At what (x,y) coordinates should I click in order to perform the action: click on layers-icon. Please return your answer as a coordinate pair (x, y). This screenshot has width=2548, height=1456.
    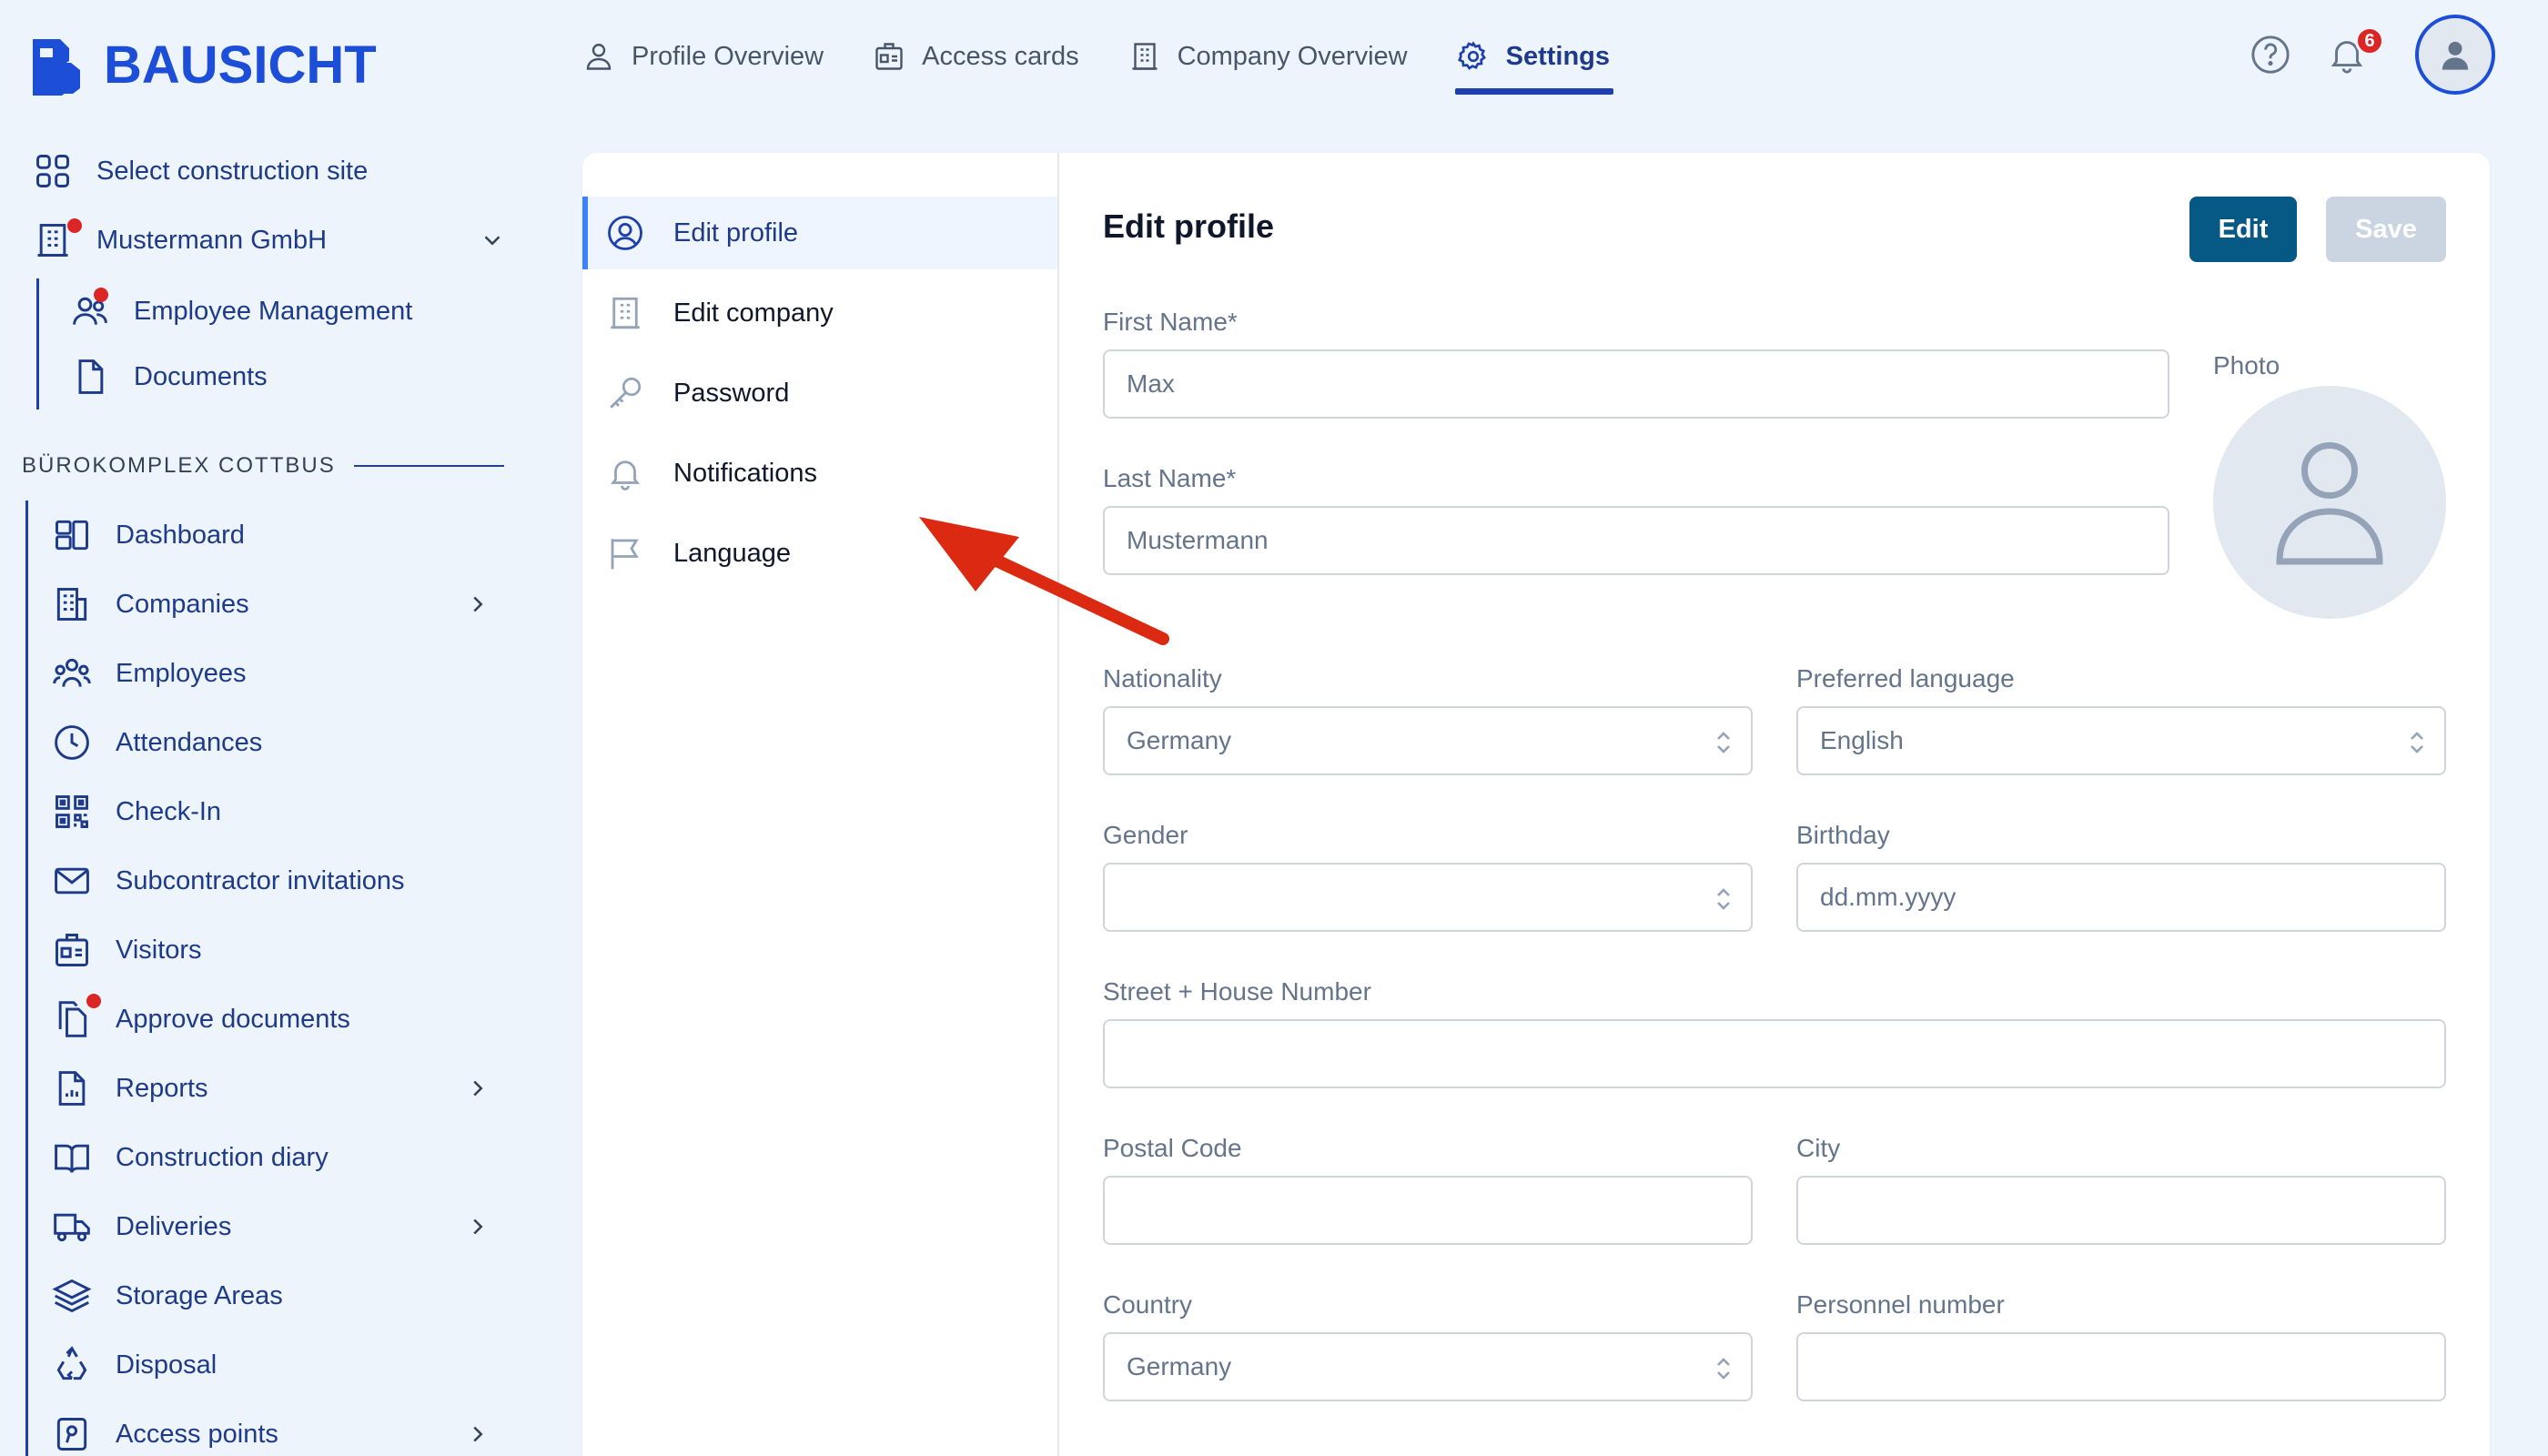
    Looking at the image, I should click on (72, 1296).